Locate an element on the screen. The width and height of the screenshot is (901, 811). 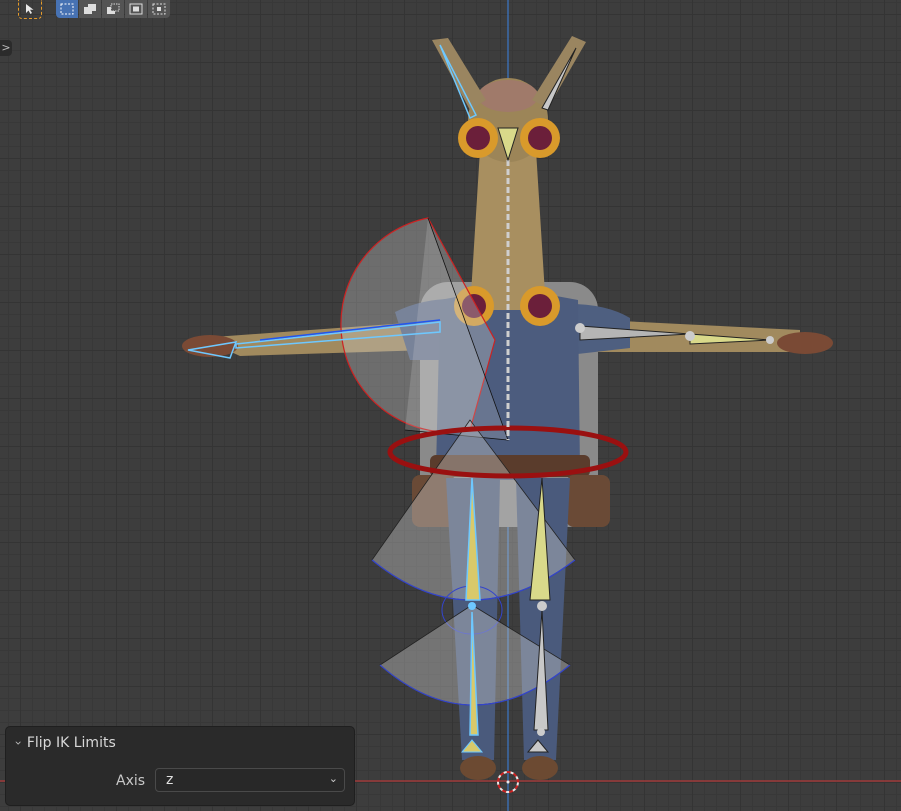
left-foot is located at coordinates (478, 768).